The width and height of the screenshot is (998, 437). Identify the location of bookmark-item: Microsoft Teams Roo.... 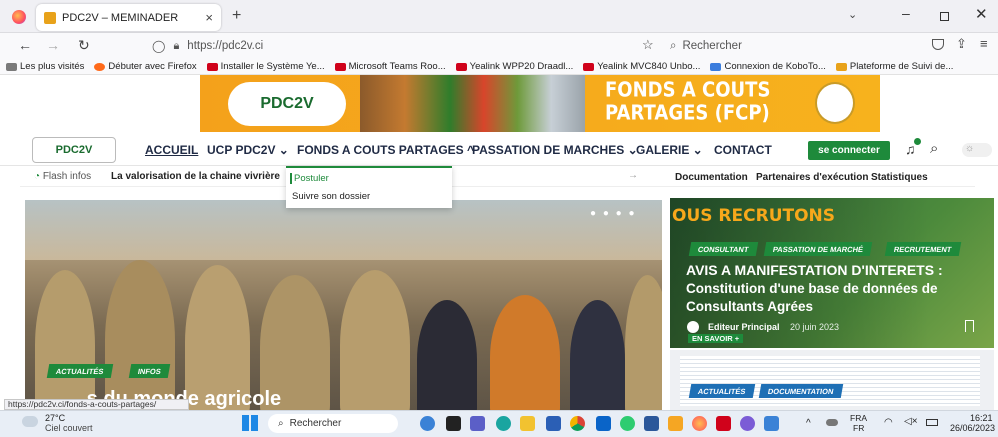
(390, 66).